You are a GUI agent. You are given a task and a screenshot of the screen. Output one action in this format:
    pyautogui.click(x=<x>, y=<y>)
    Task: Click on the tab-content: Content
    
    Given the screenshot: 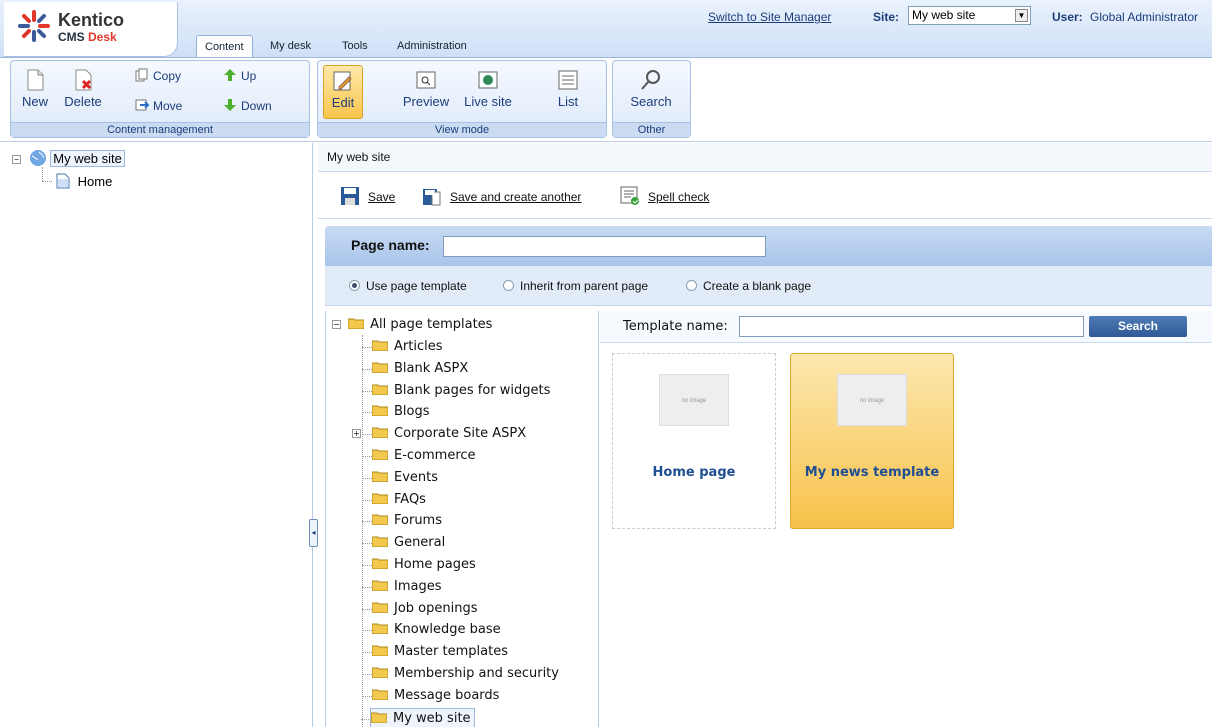 What is the action you would take?
    pyautogui.click(x=224, y=46)
    